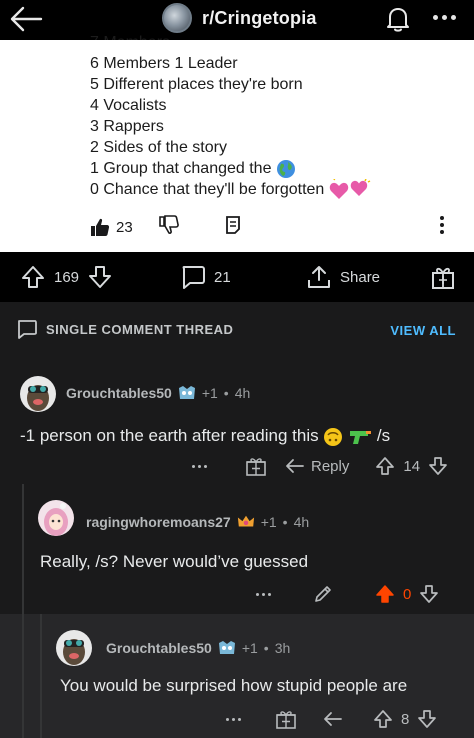 The image size is (474, 738). I want to click on globe-emoji-icon, so click(285, 168).